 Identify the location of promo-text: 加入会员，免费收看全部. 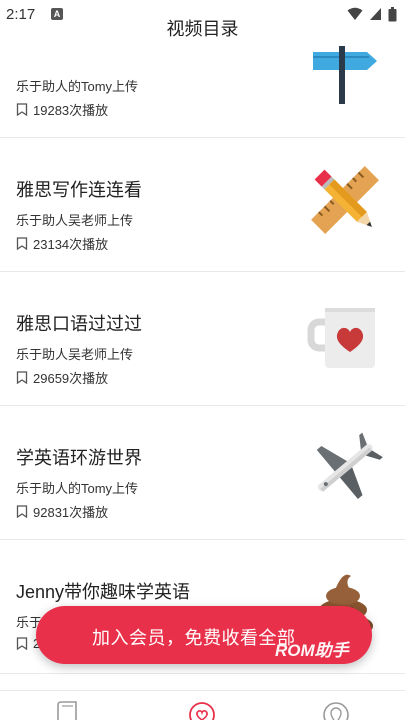
(194, 638).